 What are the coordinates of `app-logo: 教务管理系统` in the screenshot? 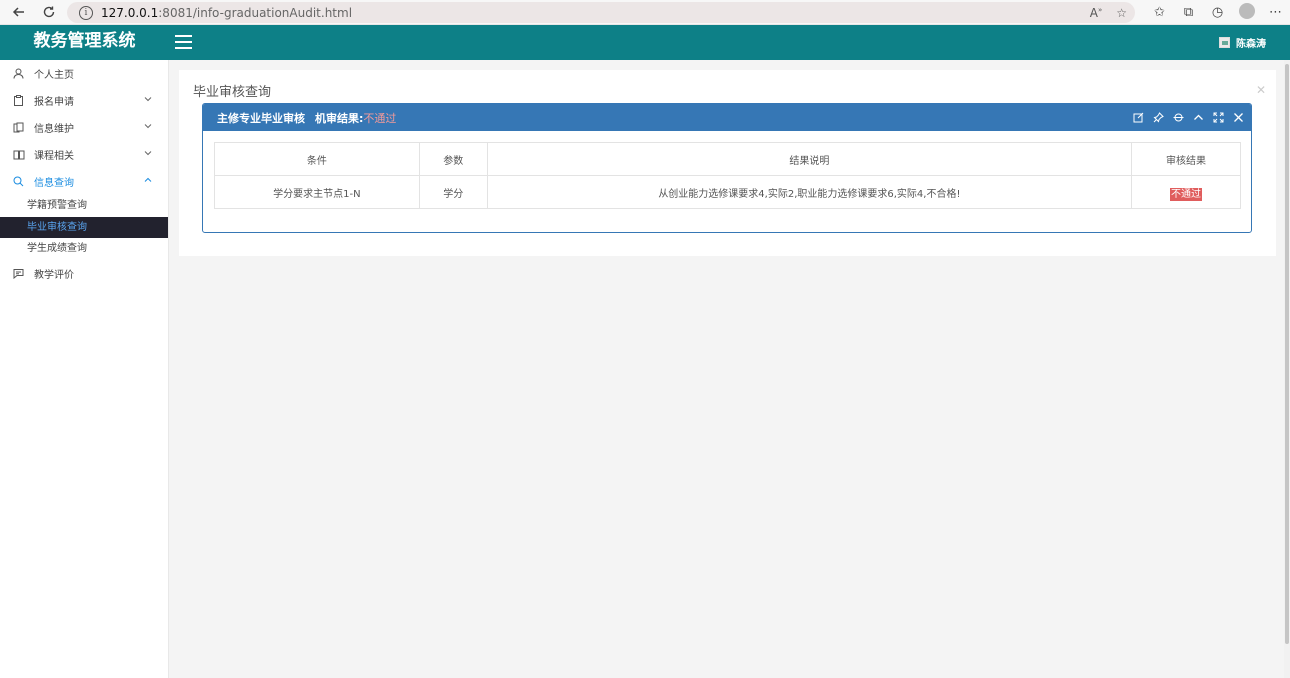 It's located at (84, 41).